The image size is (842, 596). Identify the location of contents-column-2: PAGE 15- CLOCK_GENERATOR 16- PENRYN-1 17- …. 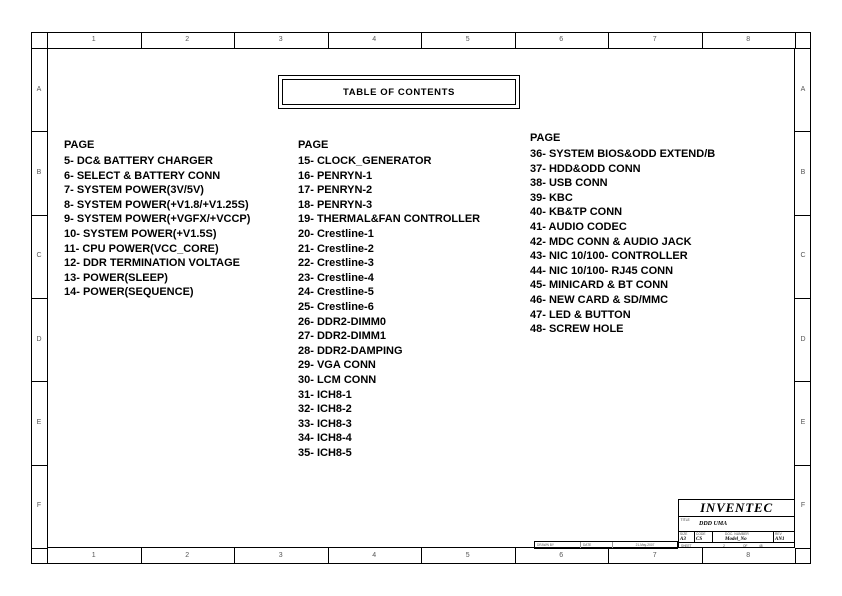
(389, 299).